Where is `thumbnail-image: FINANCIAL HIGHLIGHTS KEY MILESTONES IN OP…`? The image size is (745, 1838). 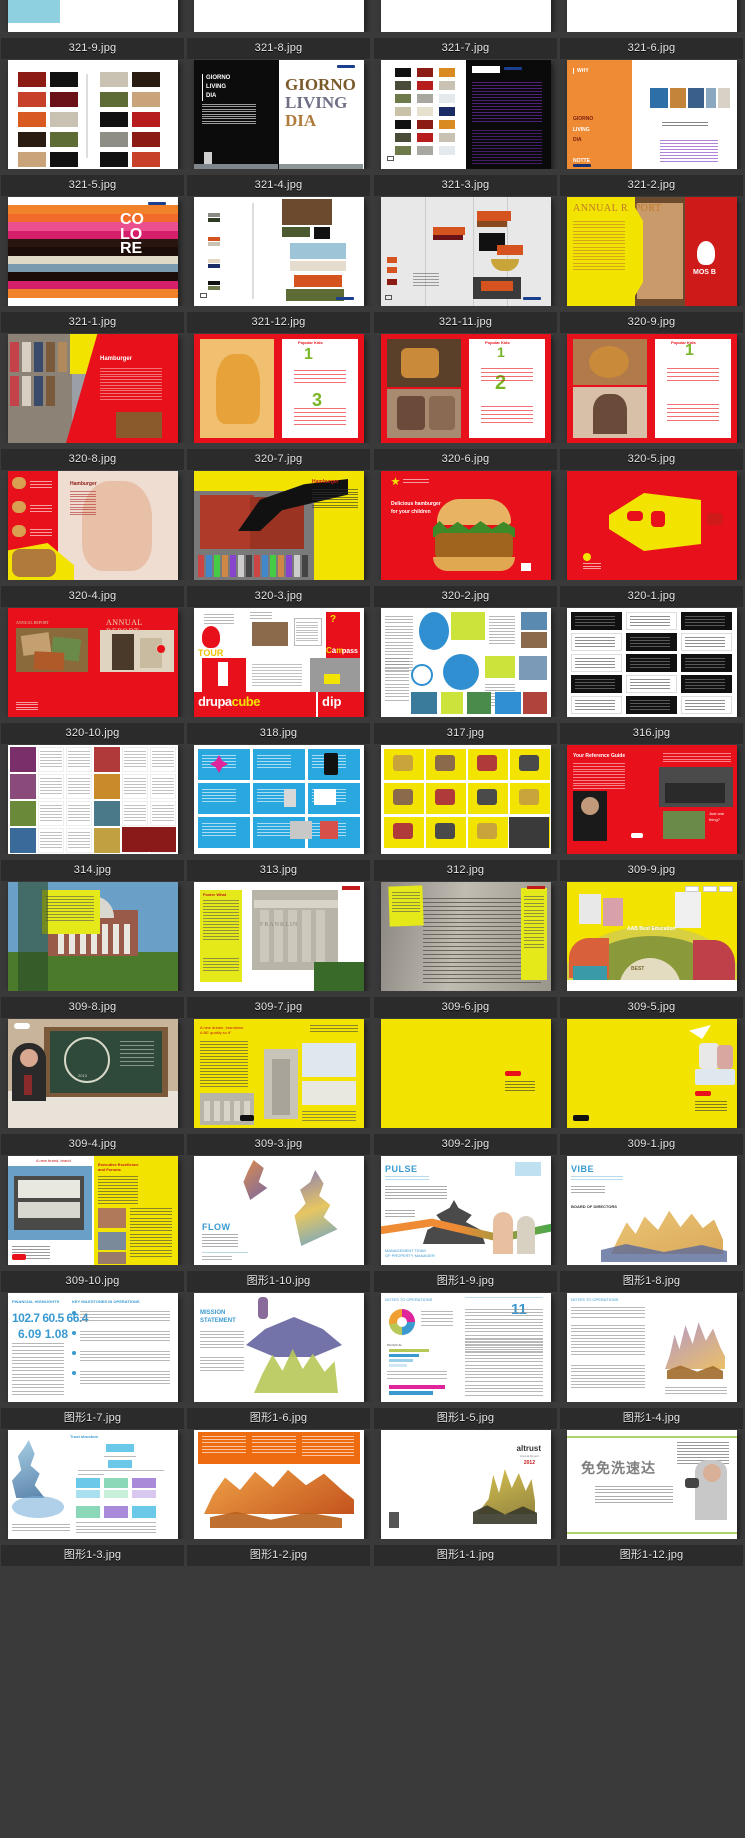
thumbnail-image: FINANCIAL HIGHLIGHTS KEY MILESTONES IN OP… is located at coordinates (93, 1347).